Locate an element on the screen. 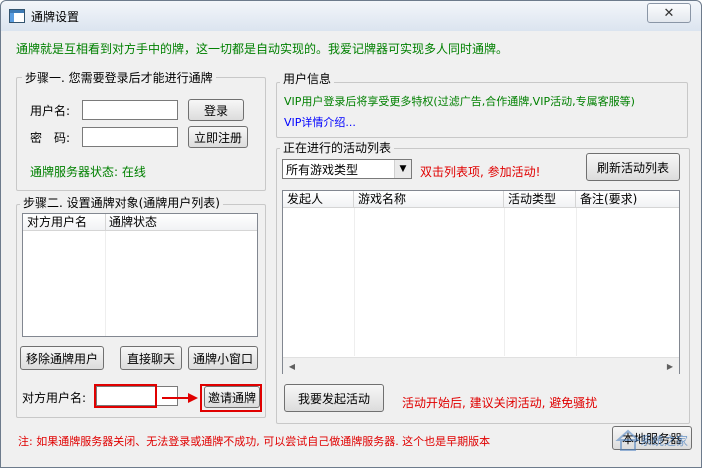 This screenshot has width=702, height=468. watermark-text: 系统之家 is located at coordinates (664, 441).